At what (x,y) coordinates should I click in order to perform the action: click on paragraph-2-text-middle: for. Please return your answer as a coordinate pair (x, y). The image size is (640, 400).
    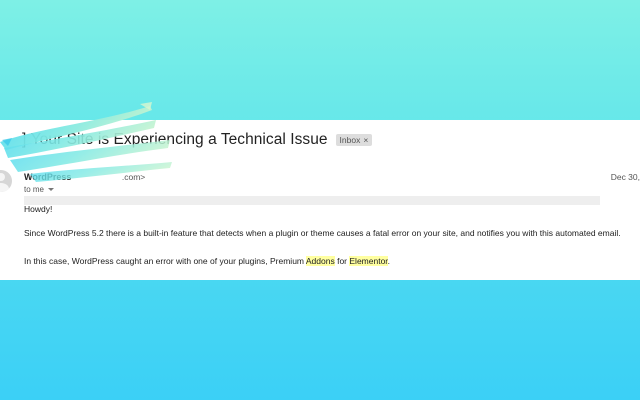
    Looking at the image, I should click on (342, 261).